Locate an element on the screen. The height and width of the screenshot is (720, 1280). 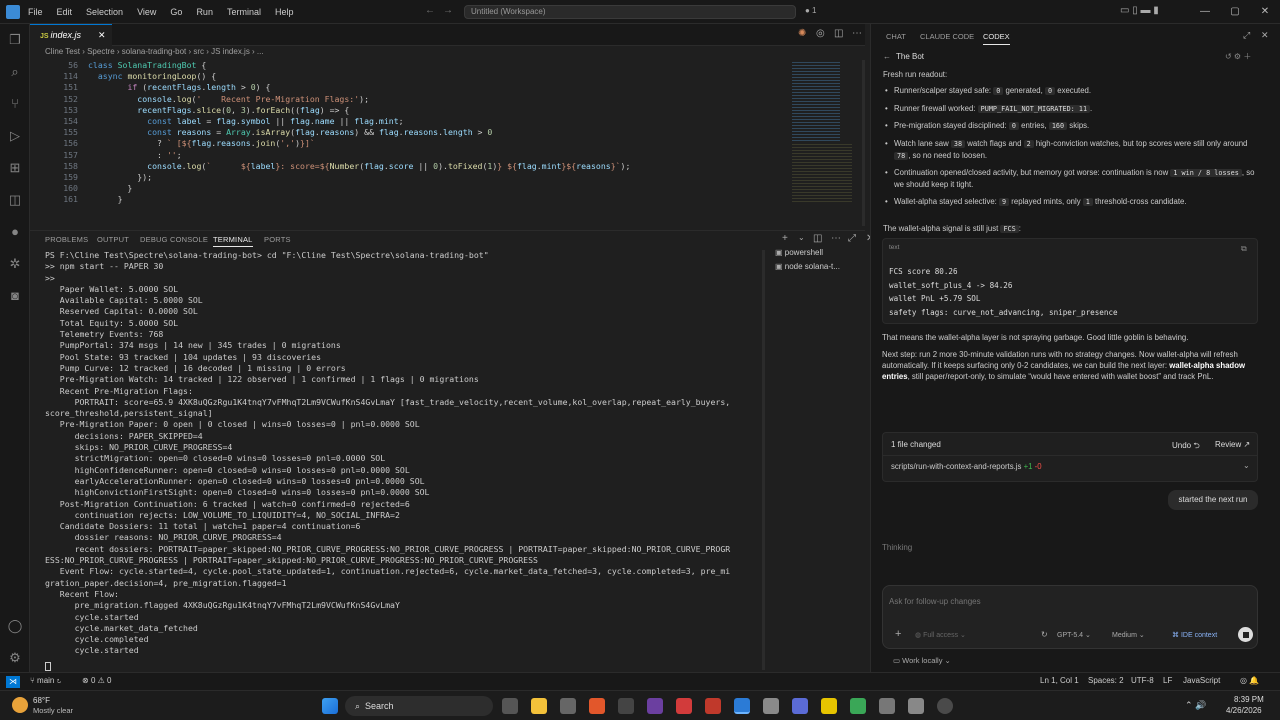
branch-indicator: ⑂ main ↻ is located at coordinates (45, 680).